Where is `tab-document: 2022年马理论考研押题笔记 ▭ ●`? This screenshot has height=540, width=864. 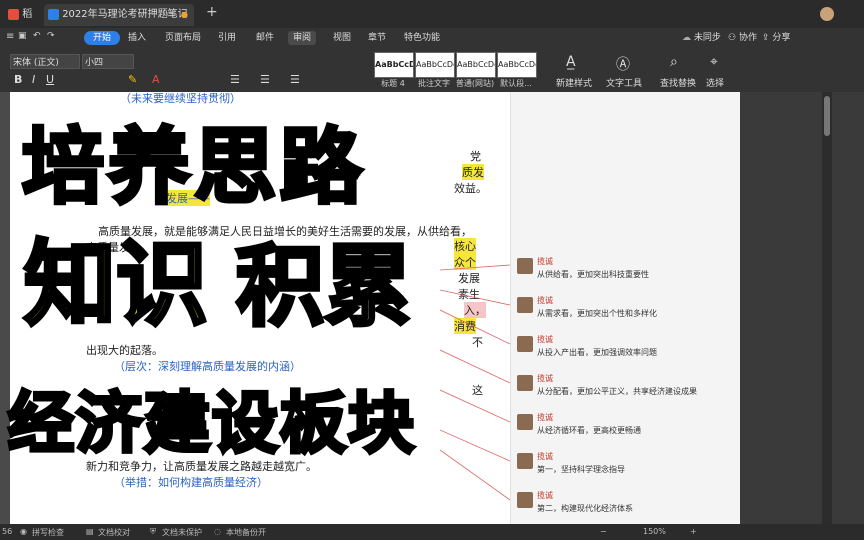 tab-document: 2022年马理论考研押题笔记 ▭ ● is located at coordinates (119, 15).